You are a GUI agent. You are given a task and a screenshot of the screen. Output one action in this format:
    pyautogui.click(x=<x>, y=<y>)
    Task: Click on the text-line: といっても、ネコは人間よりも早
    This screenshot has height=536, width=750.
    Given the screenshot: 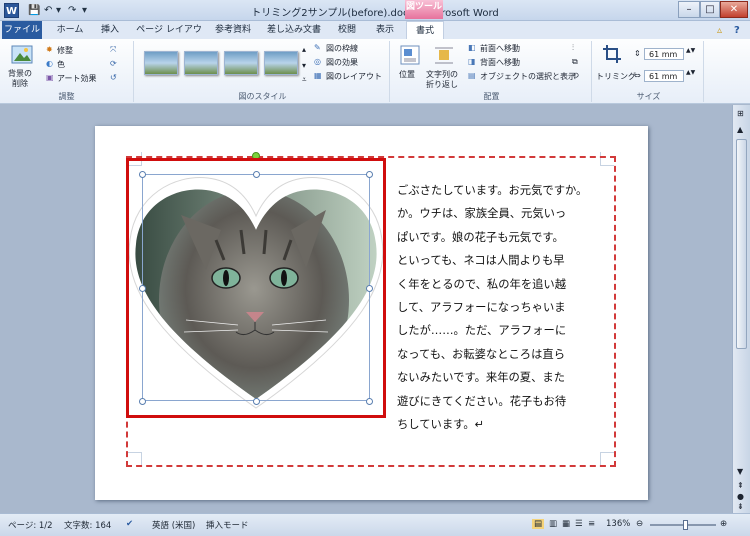 What is the action you would take?
    pyautogui.click(x=481, y=261)
    